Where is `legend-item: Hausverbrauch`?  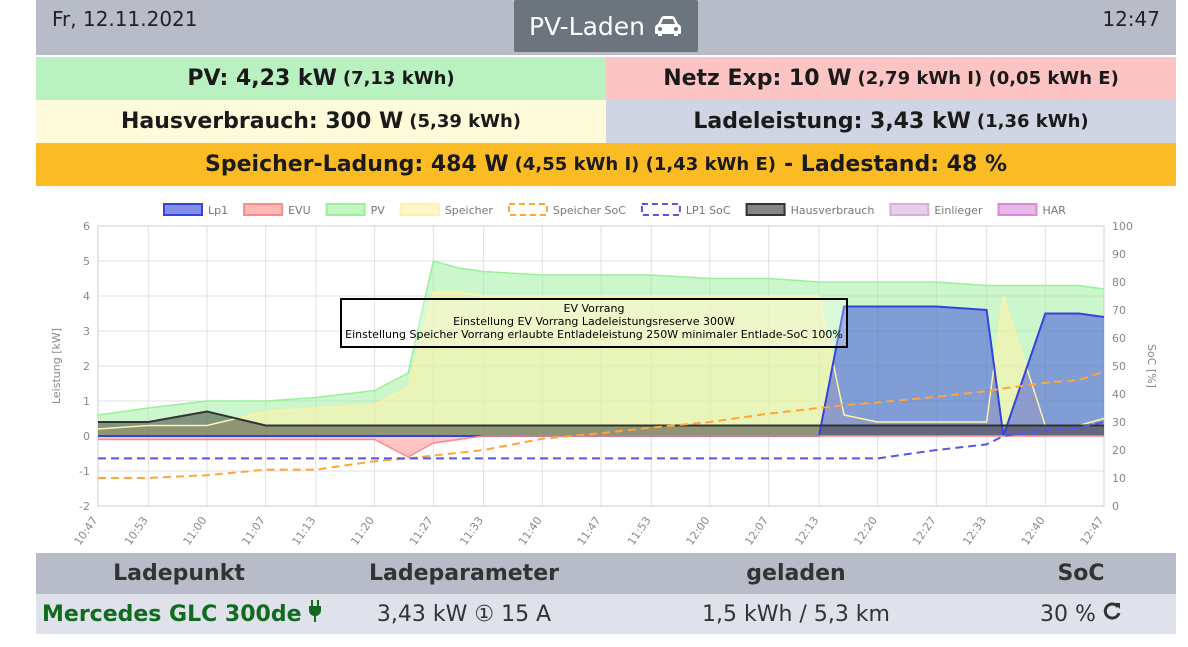 legend-item: Hausverbrauch is located at coordinates (810, 210).